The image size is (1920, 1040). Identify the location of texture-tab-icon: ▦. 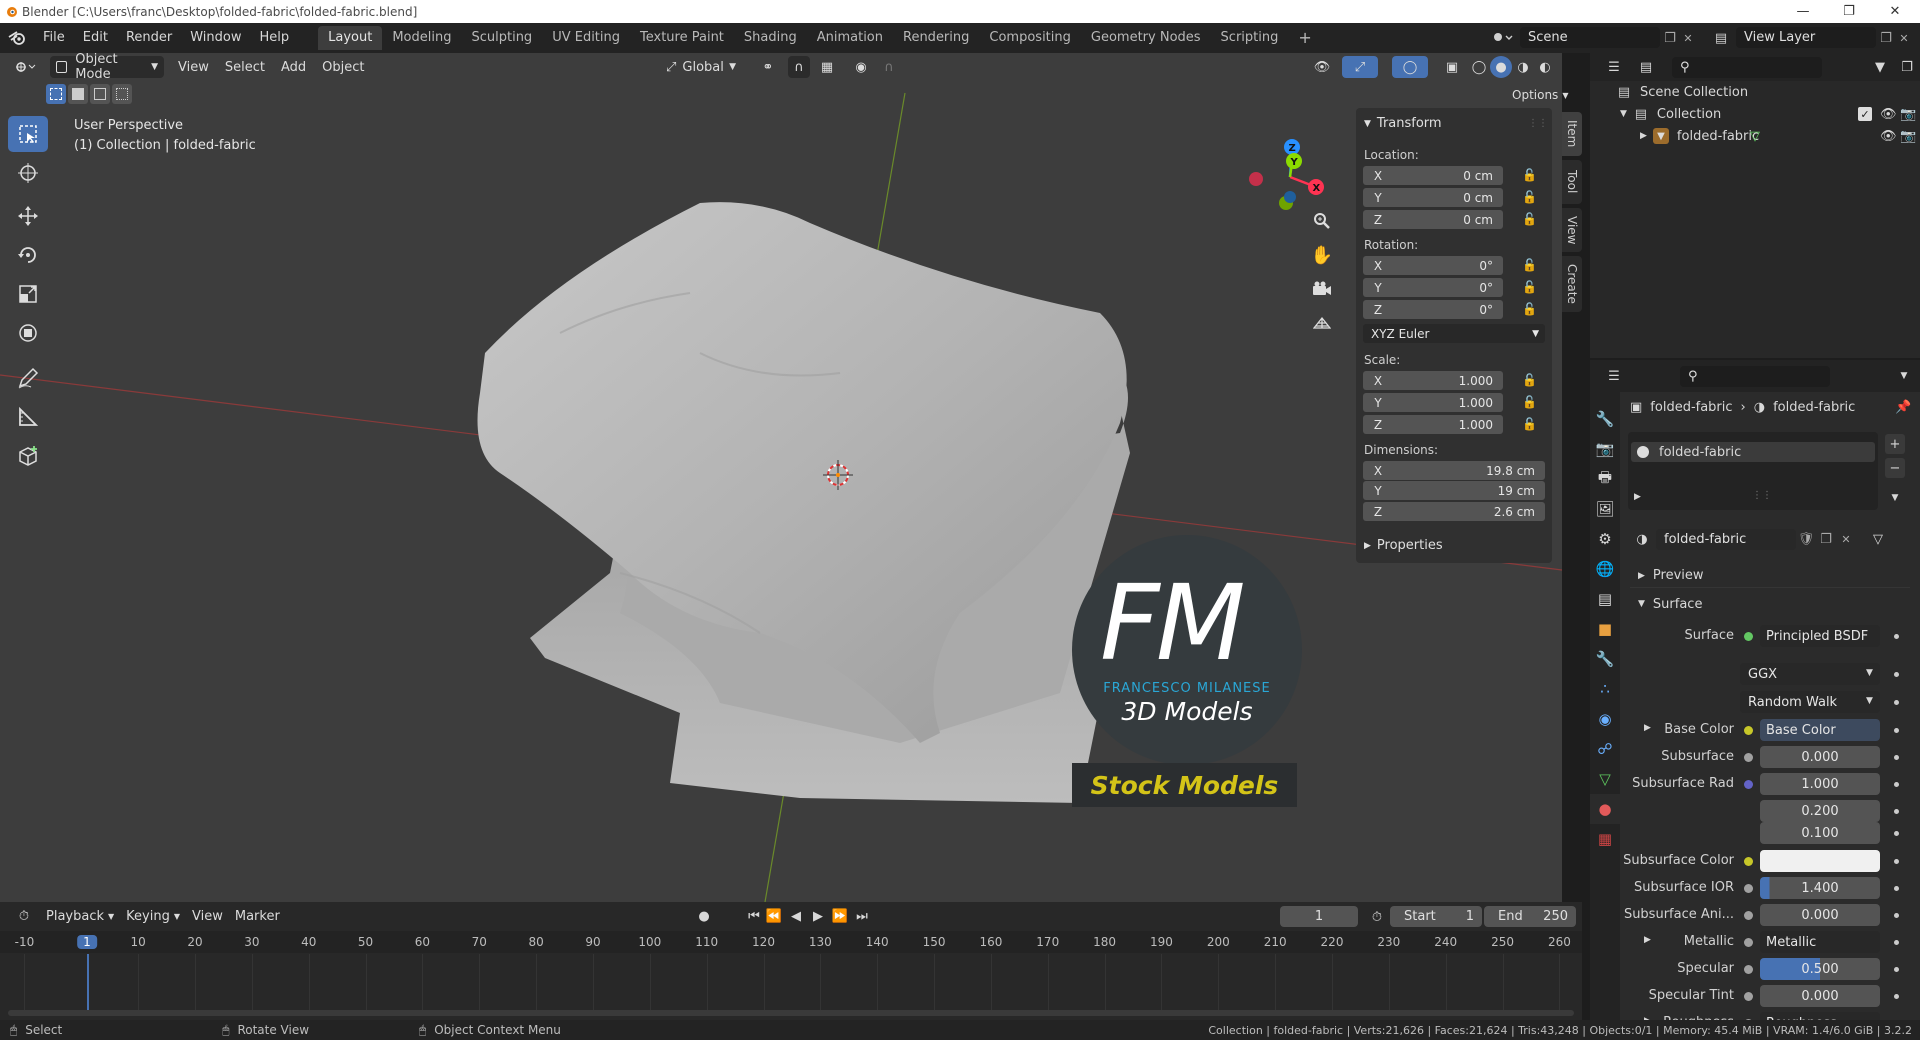
(1605, 839).